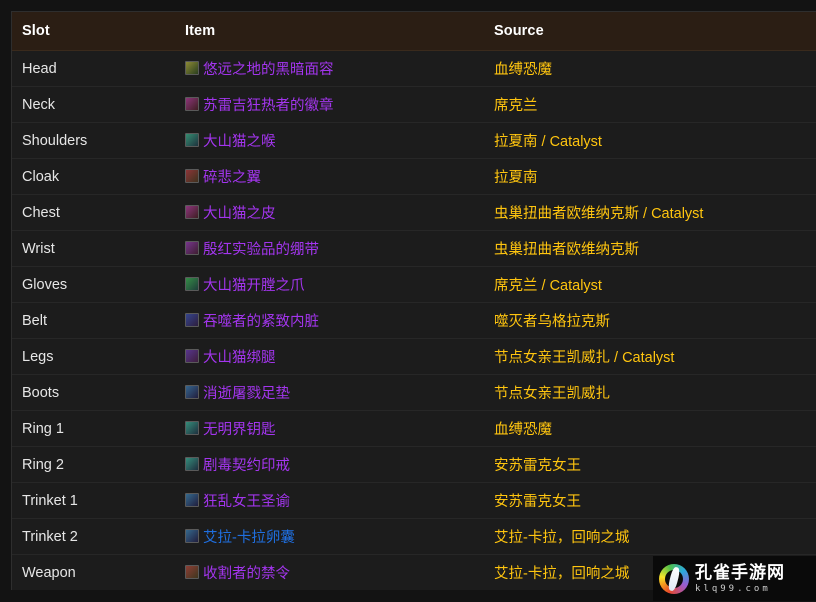 This screenshot has height=602, width=816. I want to click on item-link: 无明界钥匙, so click(230, 428).